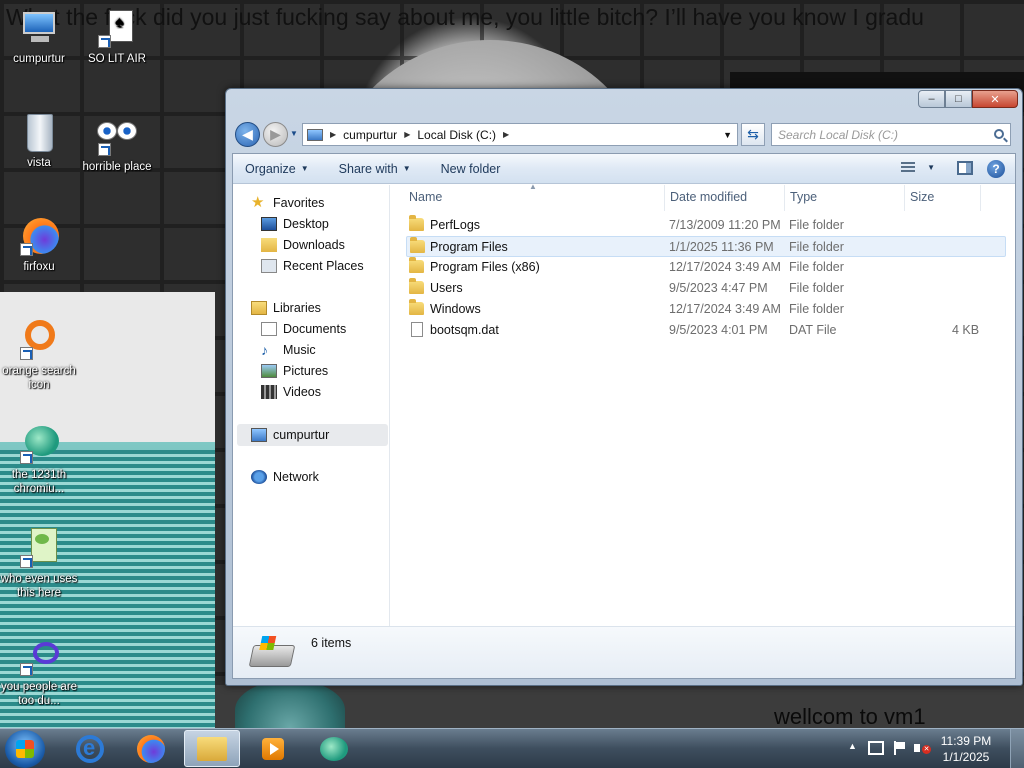  What do you see at coordinates (718, 330) in the screenshot?
I see `file-date: 9/5/2023 4:01 PM` at bounding box center [718, 330].